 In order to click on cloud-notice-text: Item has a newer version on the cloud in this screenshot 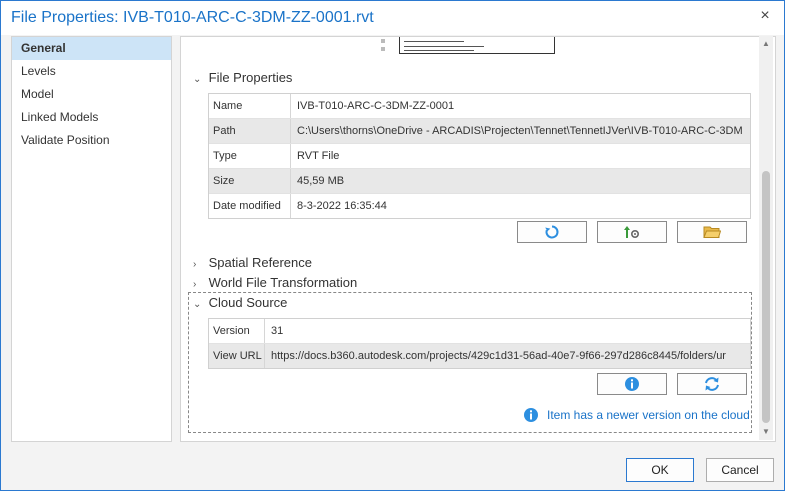, I will do `click(648, 415)`.